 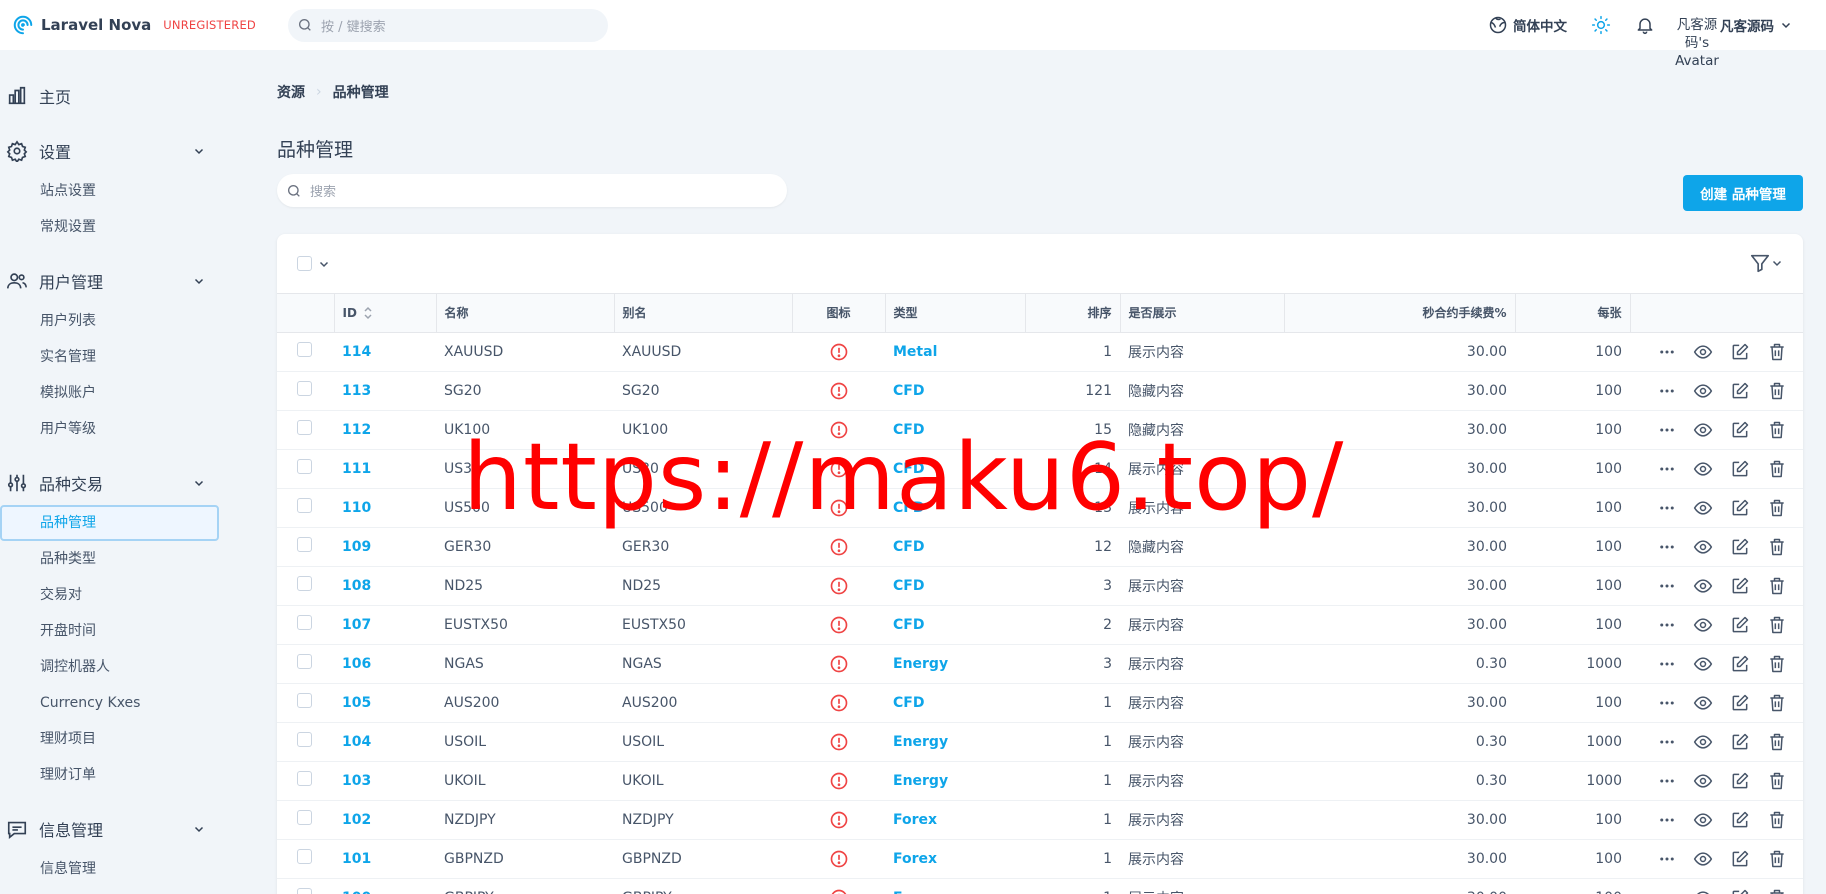 What do you see at coordinates (1697, 42) in the screenshot?
I see `avatar: 凡客源码's Avatar` at bounding box center [1697, 42].